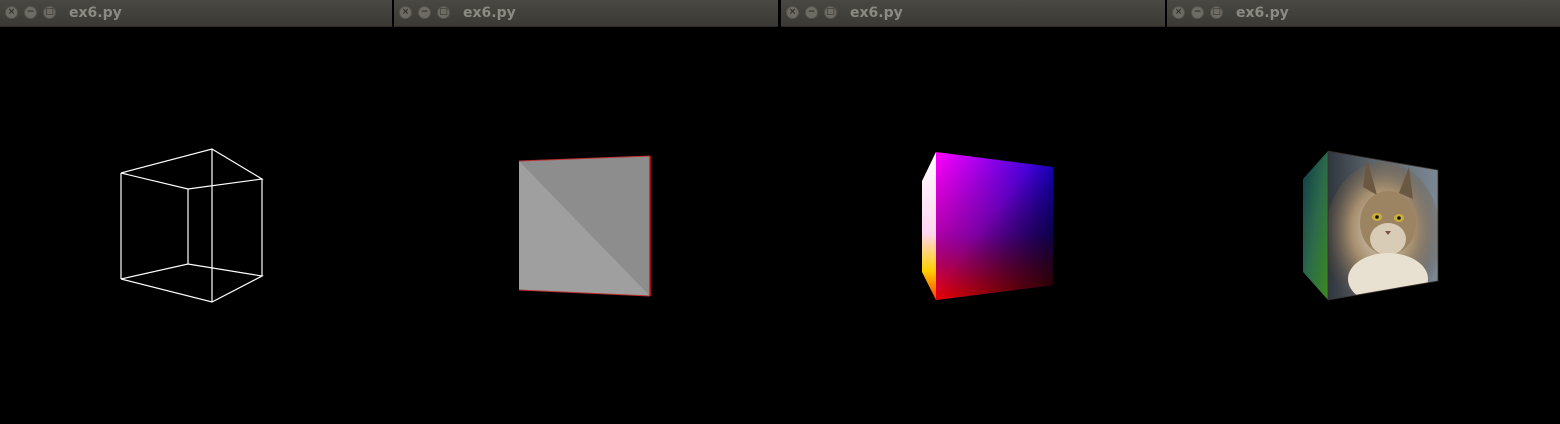  What do you see at coordinates (987, 226) in the screenshot?
I see `vertex-color-cube` at bounding box center [987, 226].